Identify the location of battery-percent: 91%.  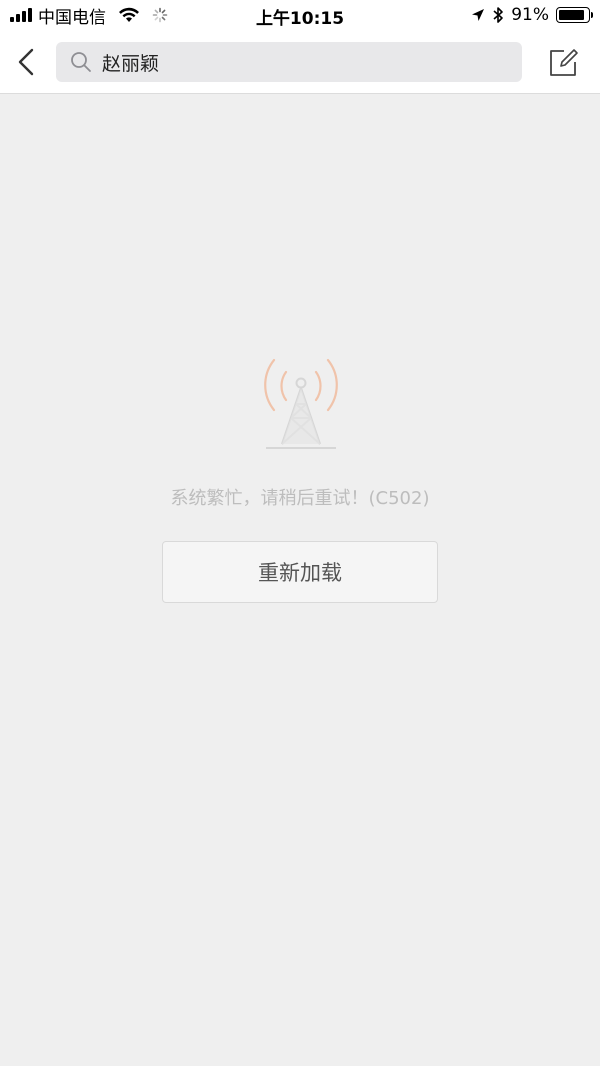
(530, 15).